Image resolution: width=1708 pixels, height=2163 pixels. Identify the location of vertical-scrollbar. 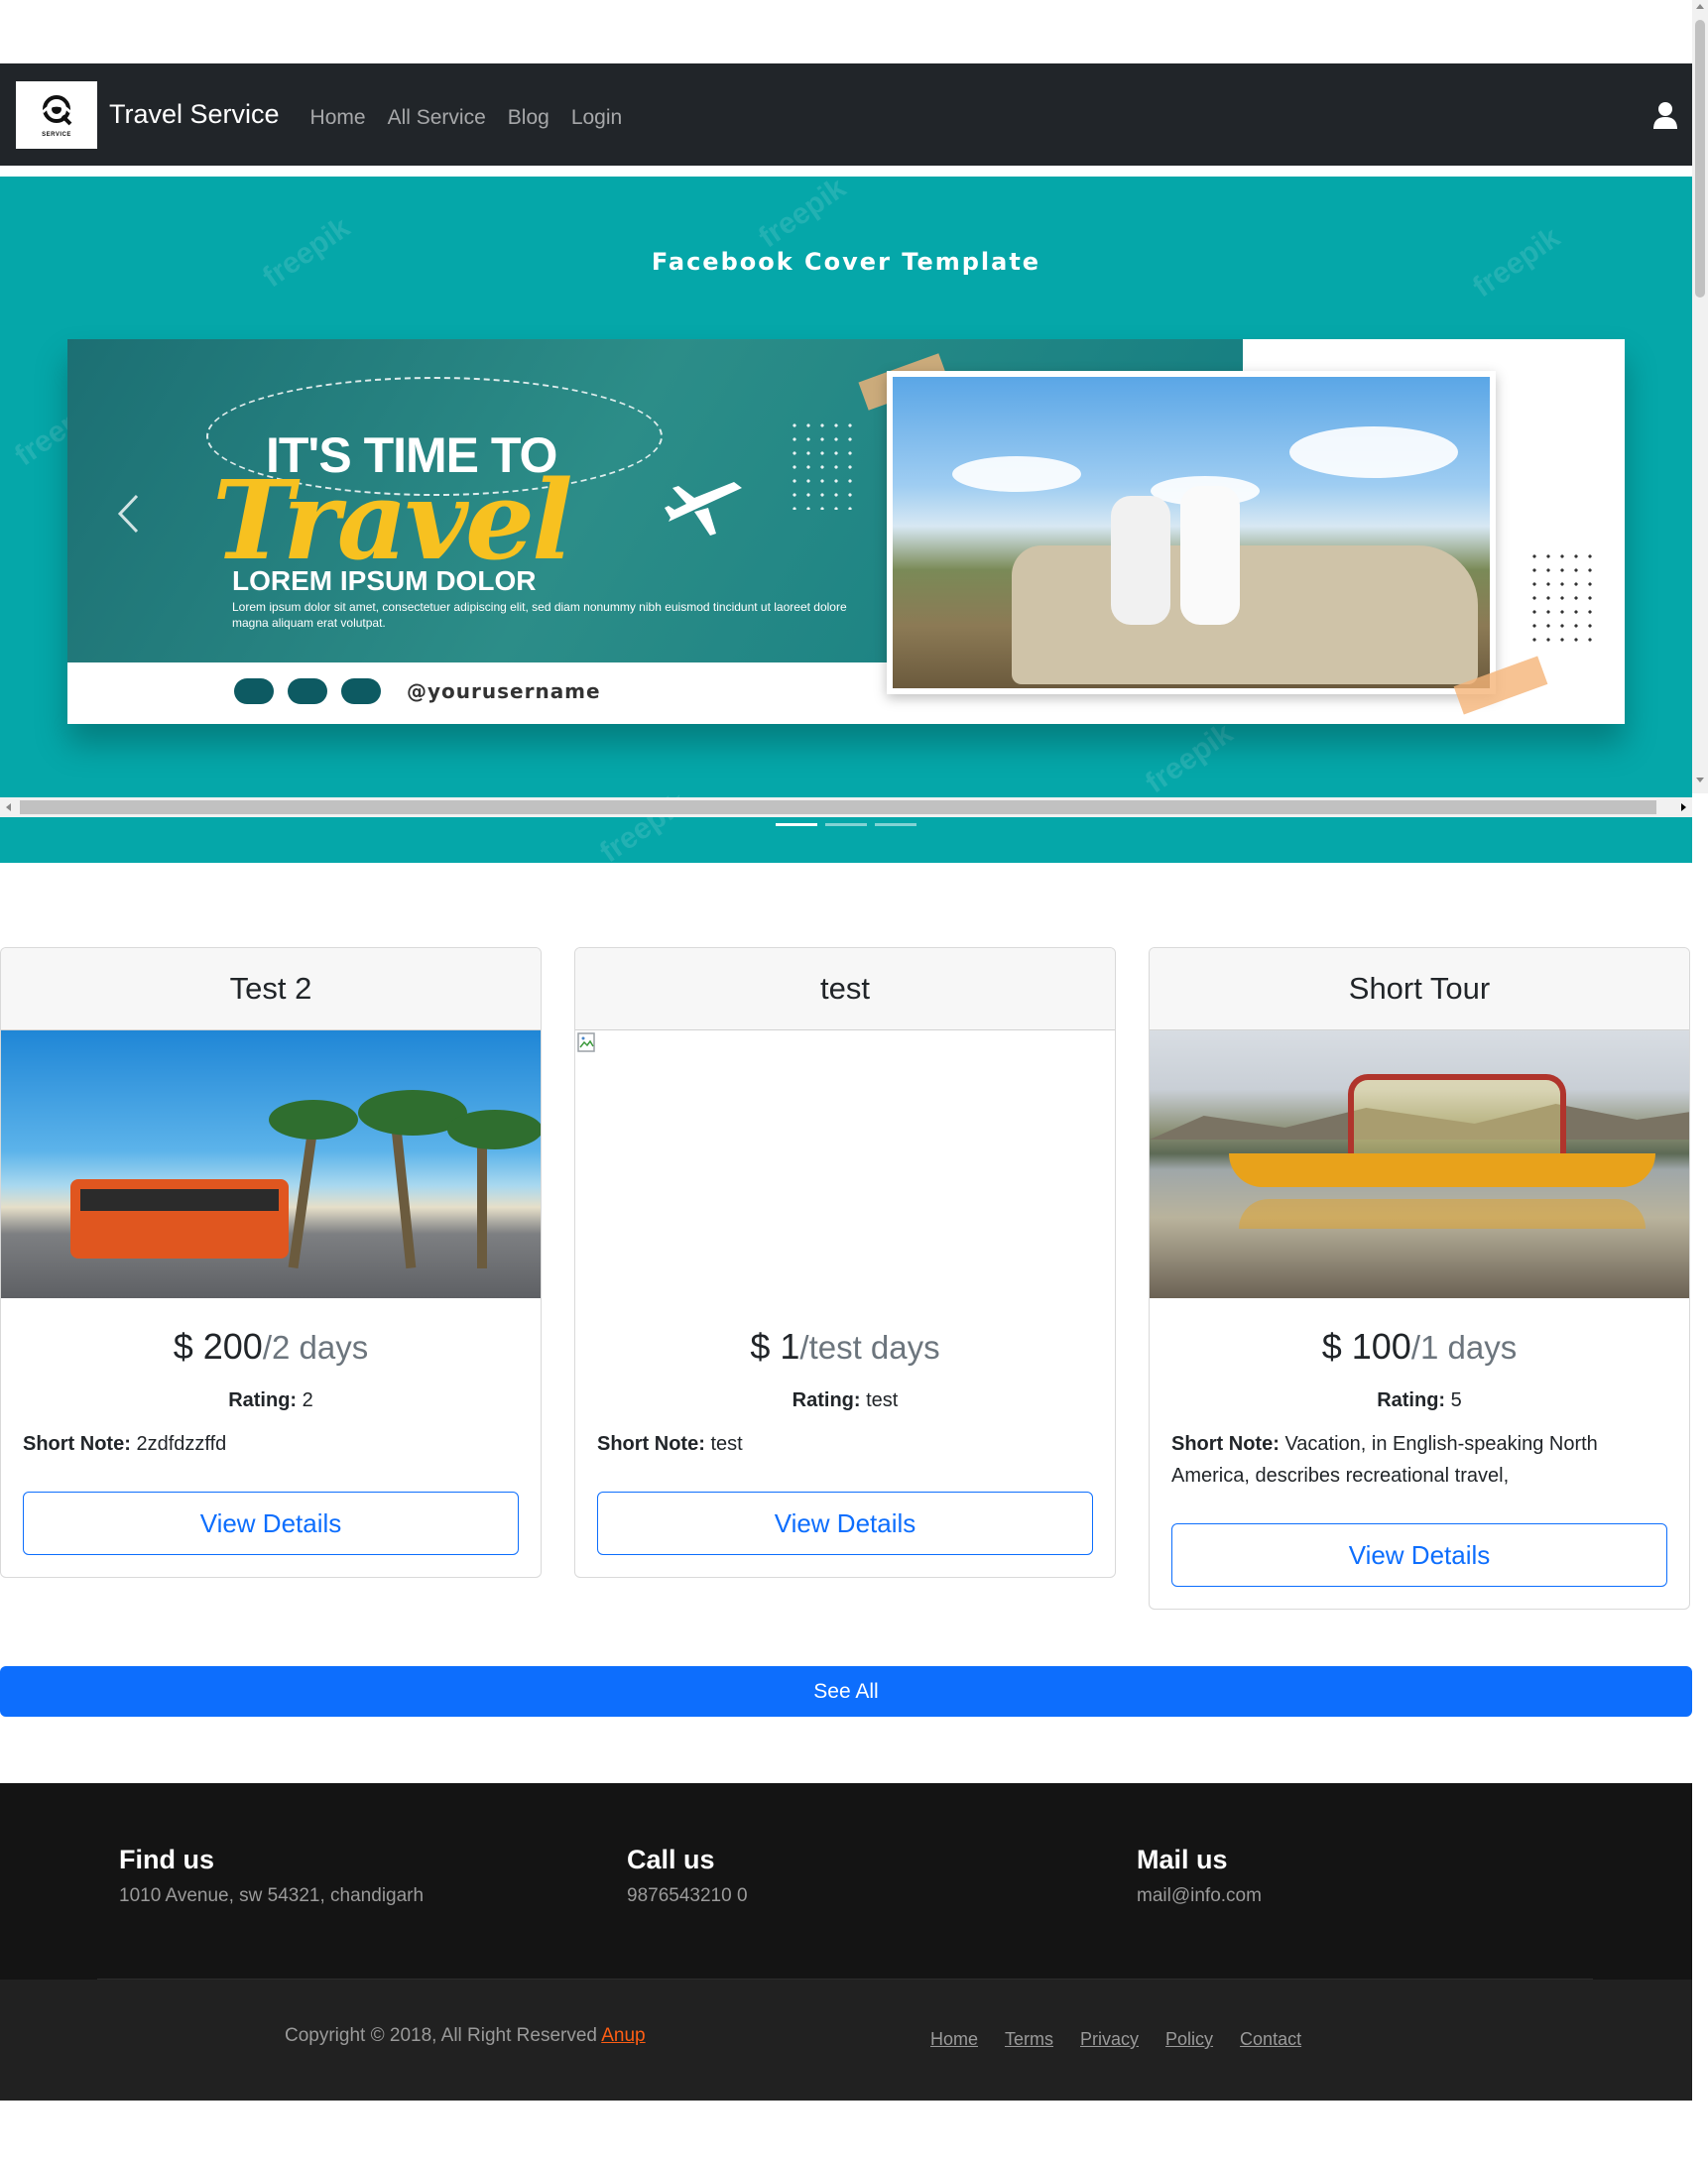
(1700, 396).